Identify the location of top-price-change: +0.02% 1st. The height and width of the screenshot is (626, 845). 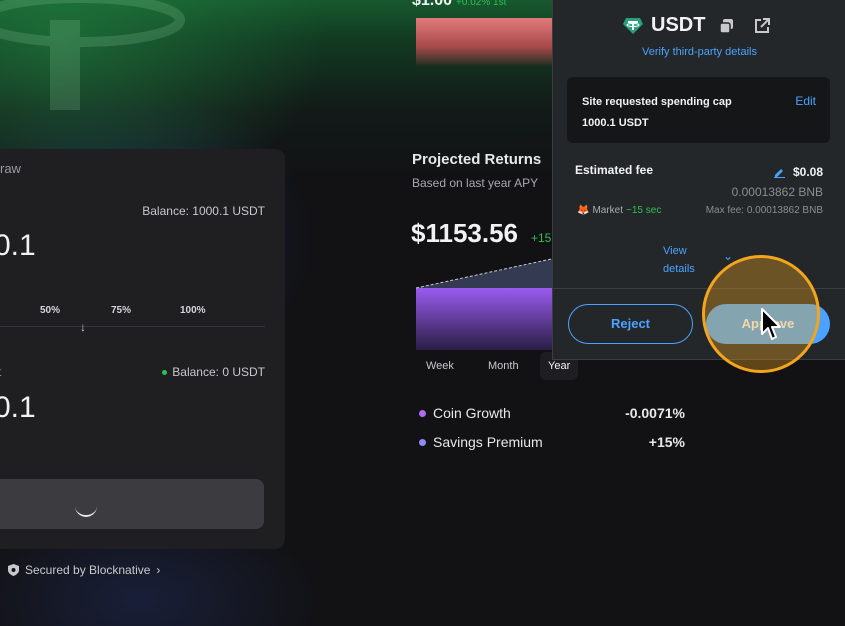
(481, 4).